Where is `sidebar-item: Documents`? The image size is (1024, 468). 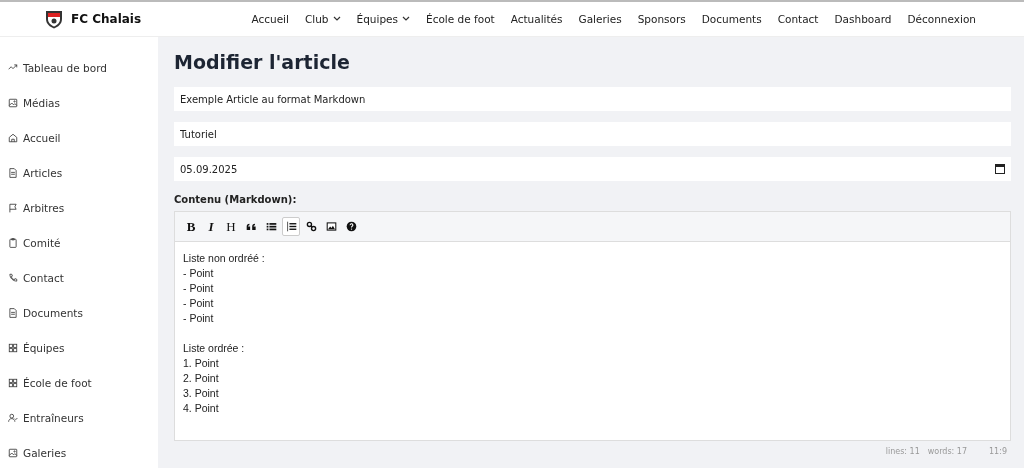 sidebar-item: Documents is located at coordinates (53, 312).